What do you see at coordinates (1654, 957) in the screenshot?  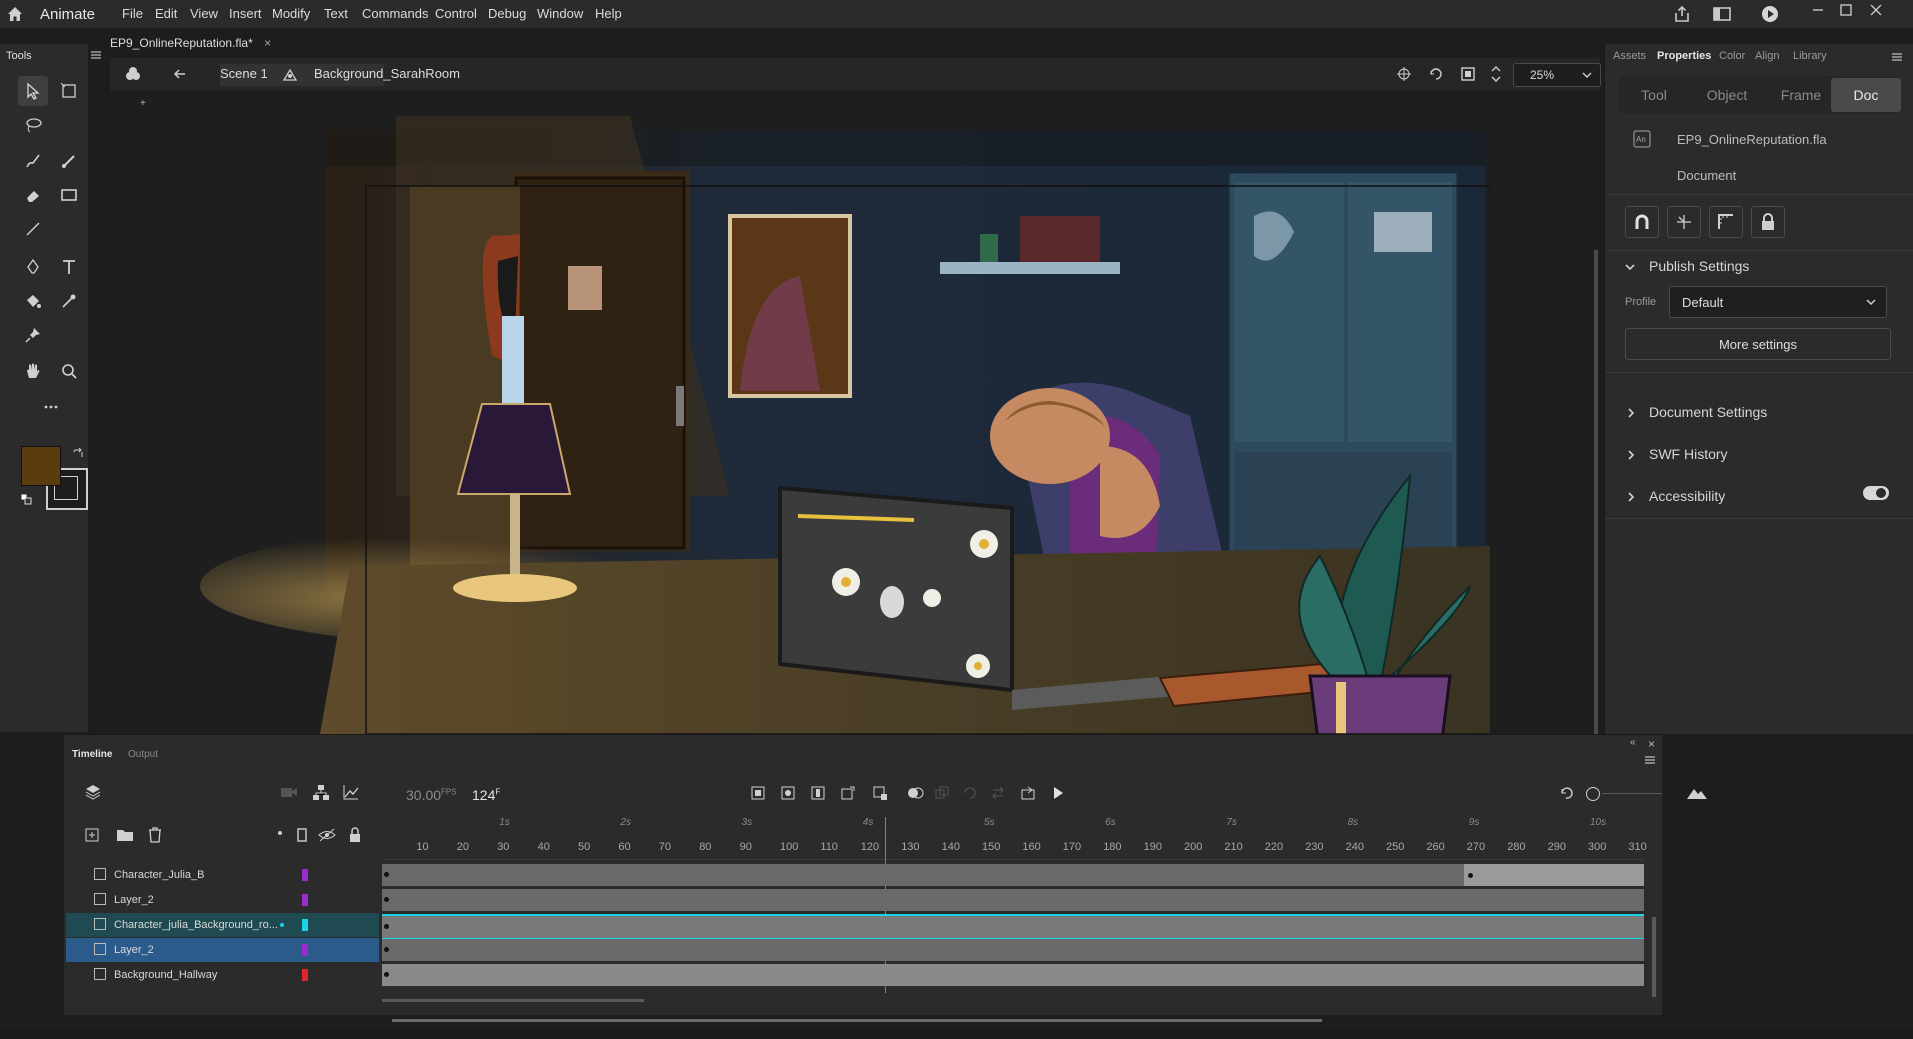 I see `timeline-vertical-scrollbar` at bounding box center [1654, 957].